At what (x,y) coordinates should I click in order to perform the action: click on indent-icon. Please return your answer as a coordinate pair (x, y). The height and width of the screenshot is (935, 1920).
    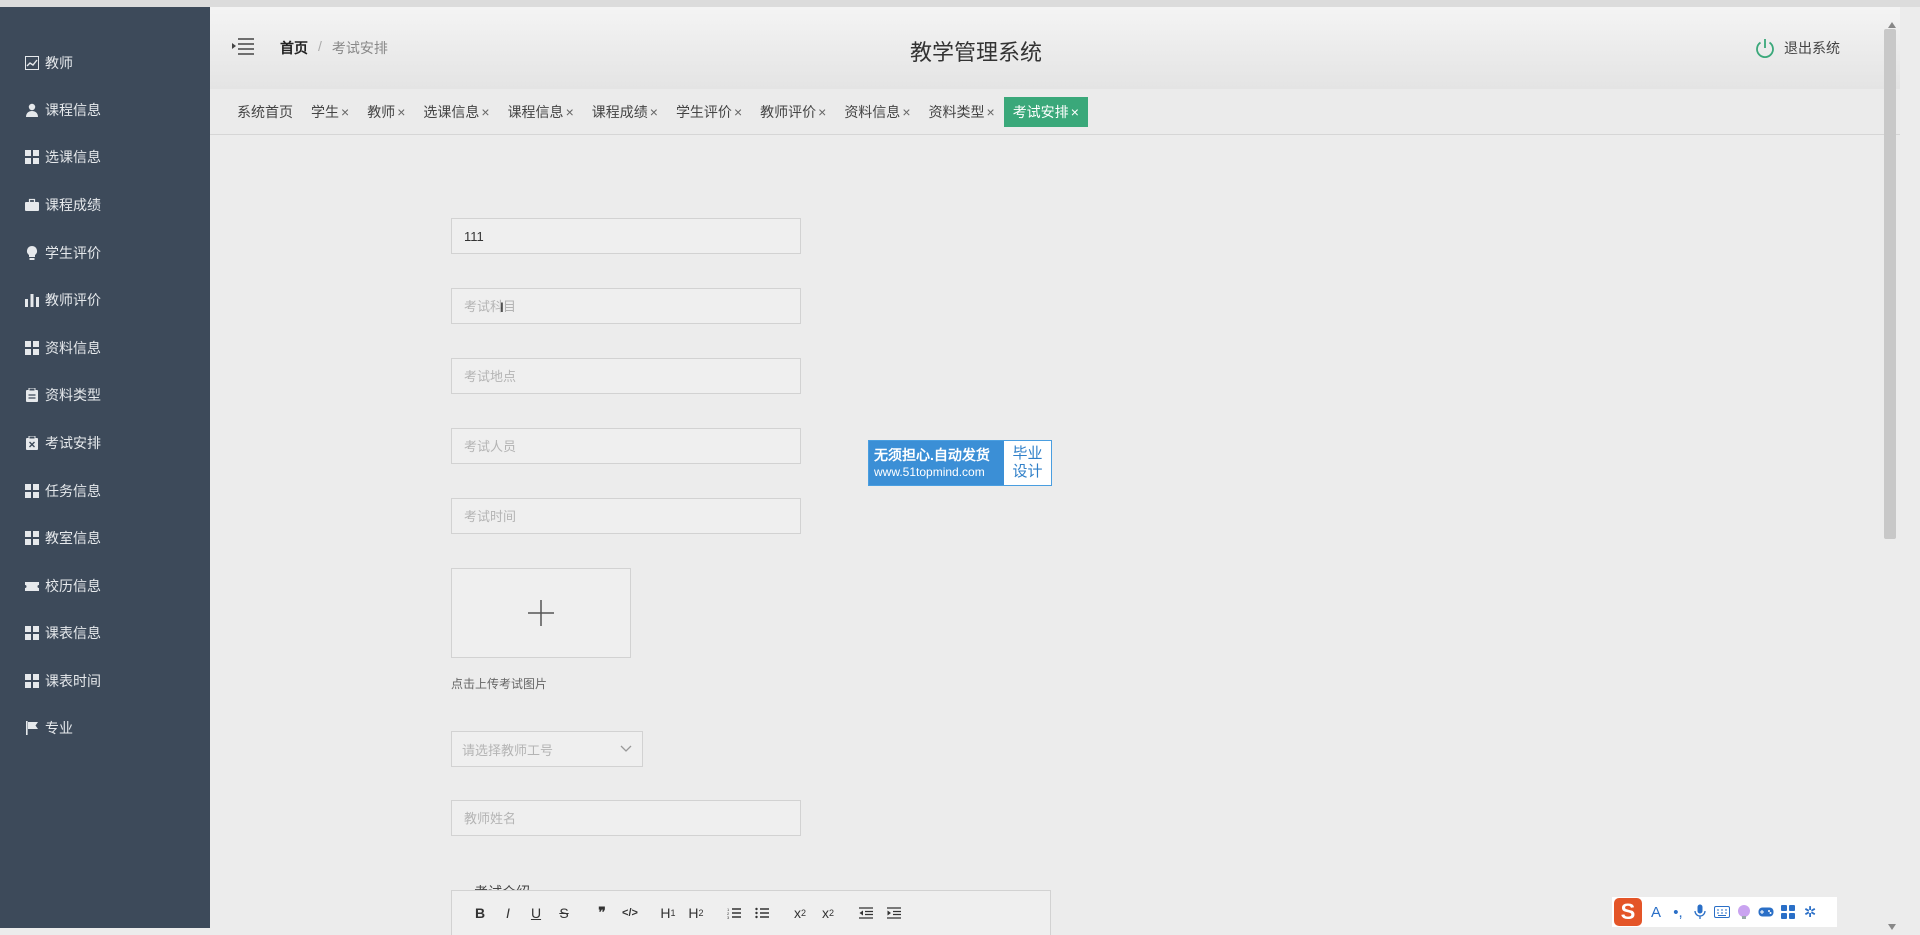
    Looking at the image, I should click on (894, 913).